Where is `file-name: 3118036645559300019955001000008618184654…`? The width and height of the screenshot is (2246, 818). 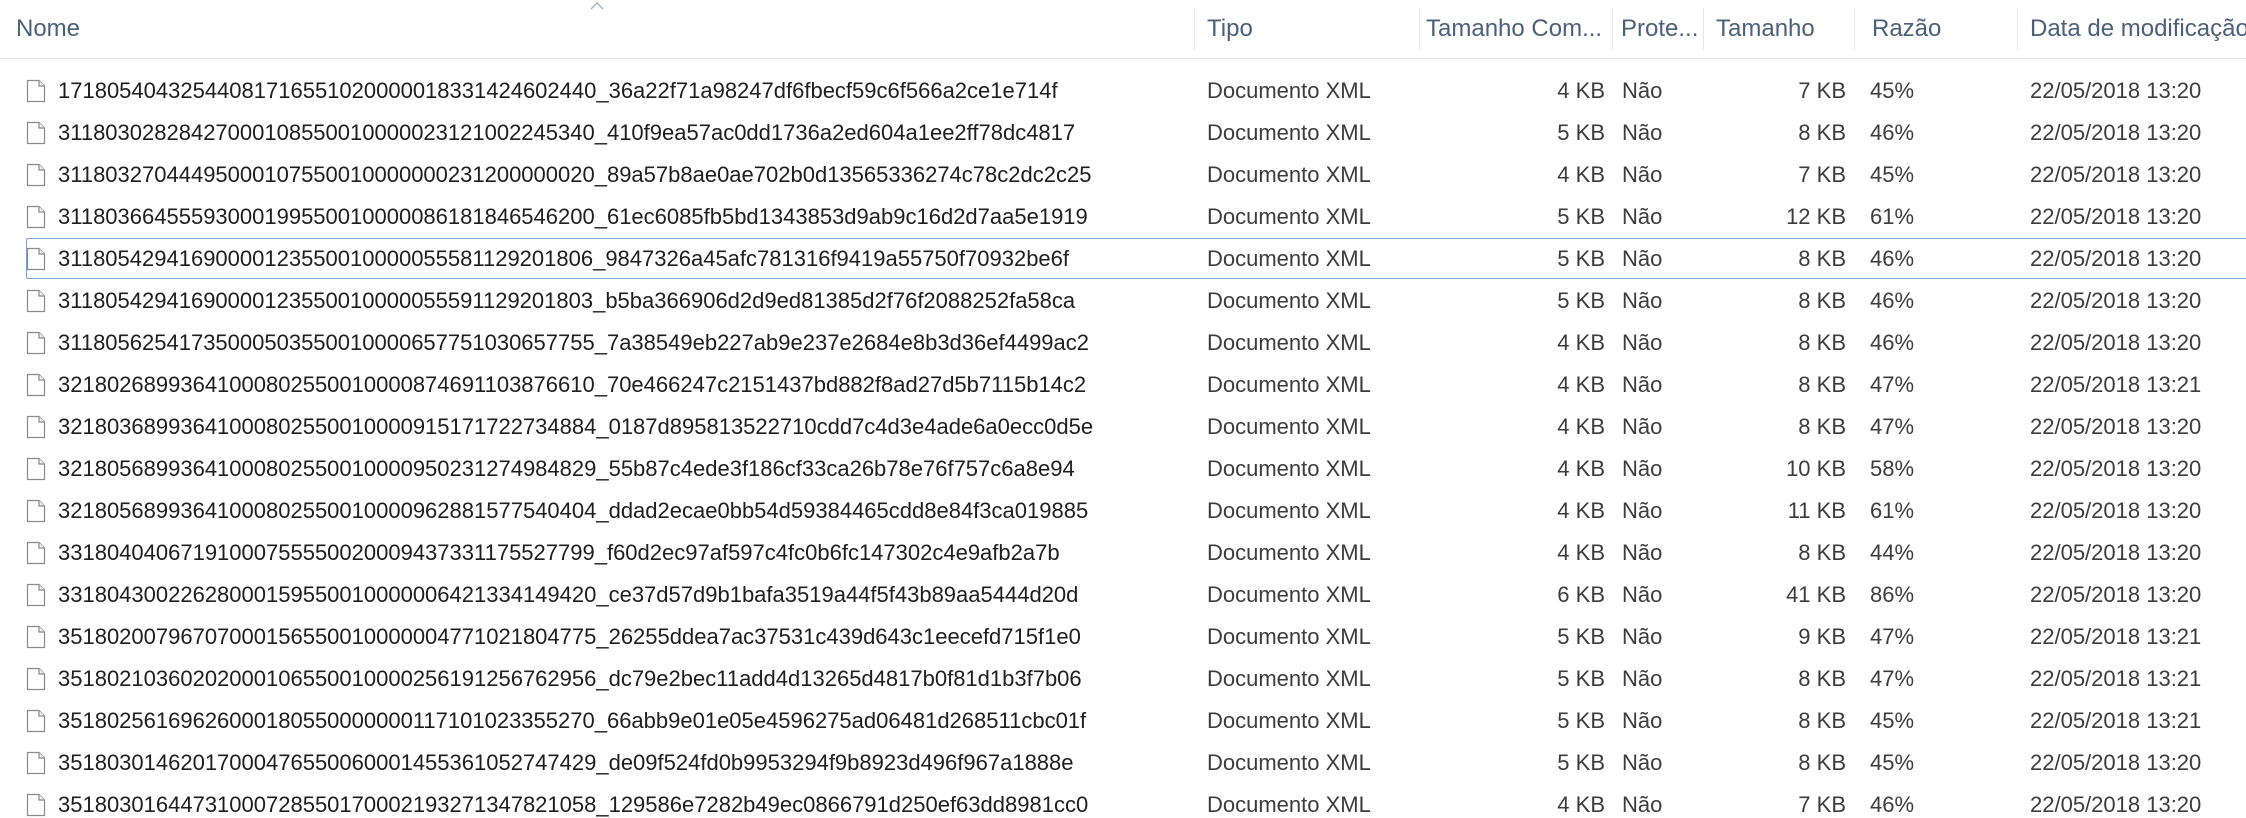
file-name: 3118036645559300019955001000008618184654… is located at coordinates (573, 216).